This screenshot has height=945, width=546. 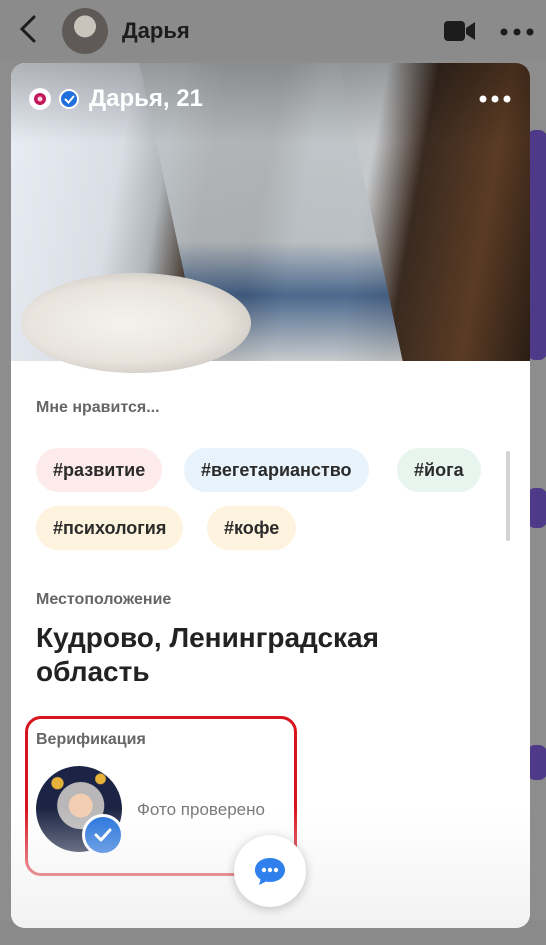 What do you see at coordinates (104, 599) in the screenshot?
I see `location-label: Местоположение` at bounding box center [104, 599].